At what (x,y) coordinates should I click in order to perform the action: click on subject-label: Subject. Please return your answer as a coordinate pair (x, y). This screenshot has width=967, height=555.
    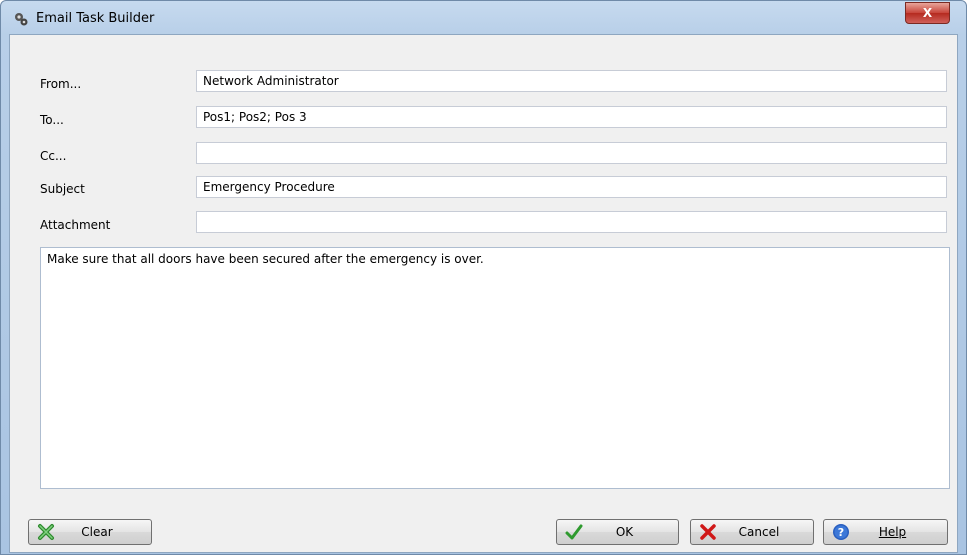
    Looking at the image, I should click on (62, 189).